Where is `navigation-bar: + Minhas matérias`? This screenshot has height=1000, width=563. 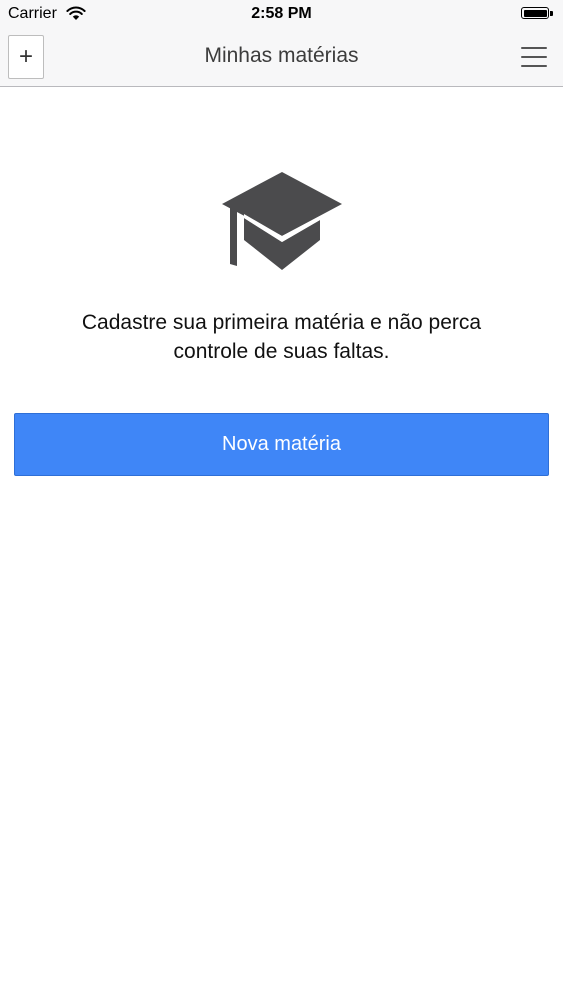
navigation-bar: + Minhas matérias is located at coordinates (281, 58).